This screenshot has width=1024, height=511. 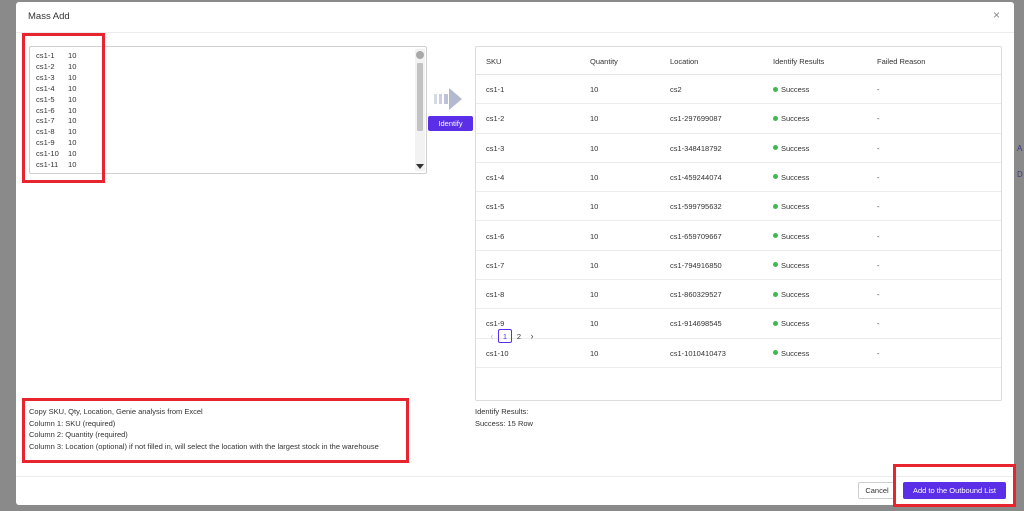 I want to click on identify-button: Identify, so click(x=450, y=123).